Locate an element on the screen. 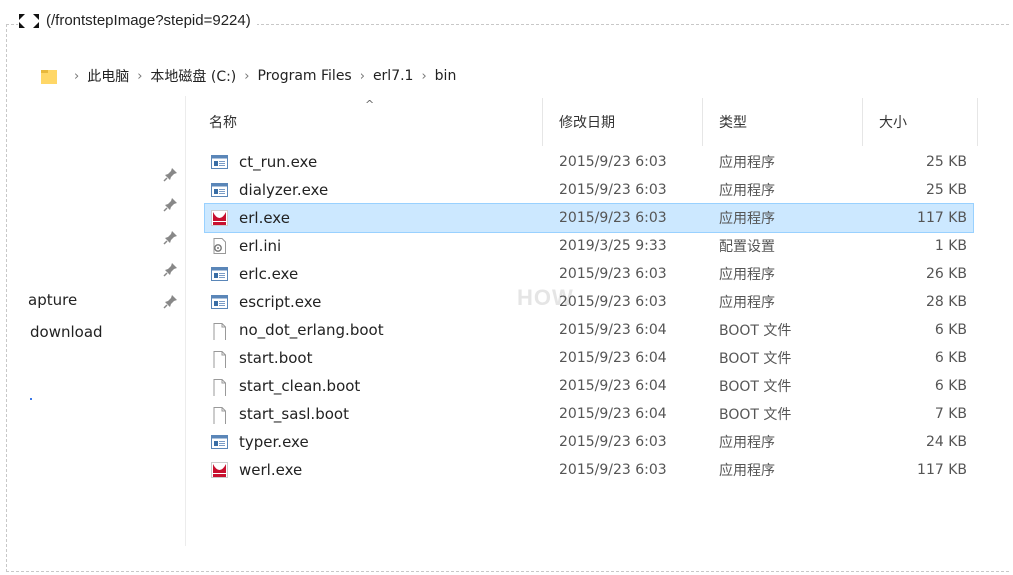 Image resolution: width=1013 pixels, height=575 pixels. column-header-date: 修改日期 is located at coordinates (623, 122).